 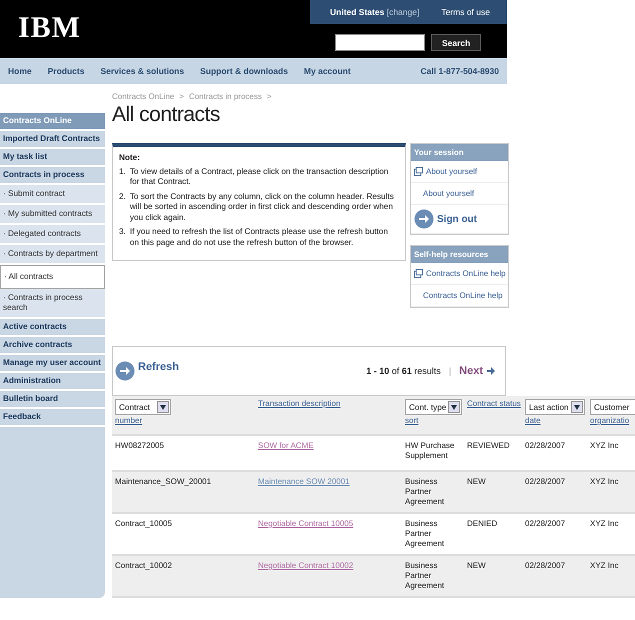 I want to click on column-header-link: date, so click(x=554, y=420).